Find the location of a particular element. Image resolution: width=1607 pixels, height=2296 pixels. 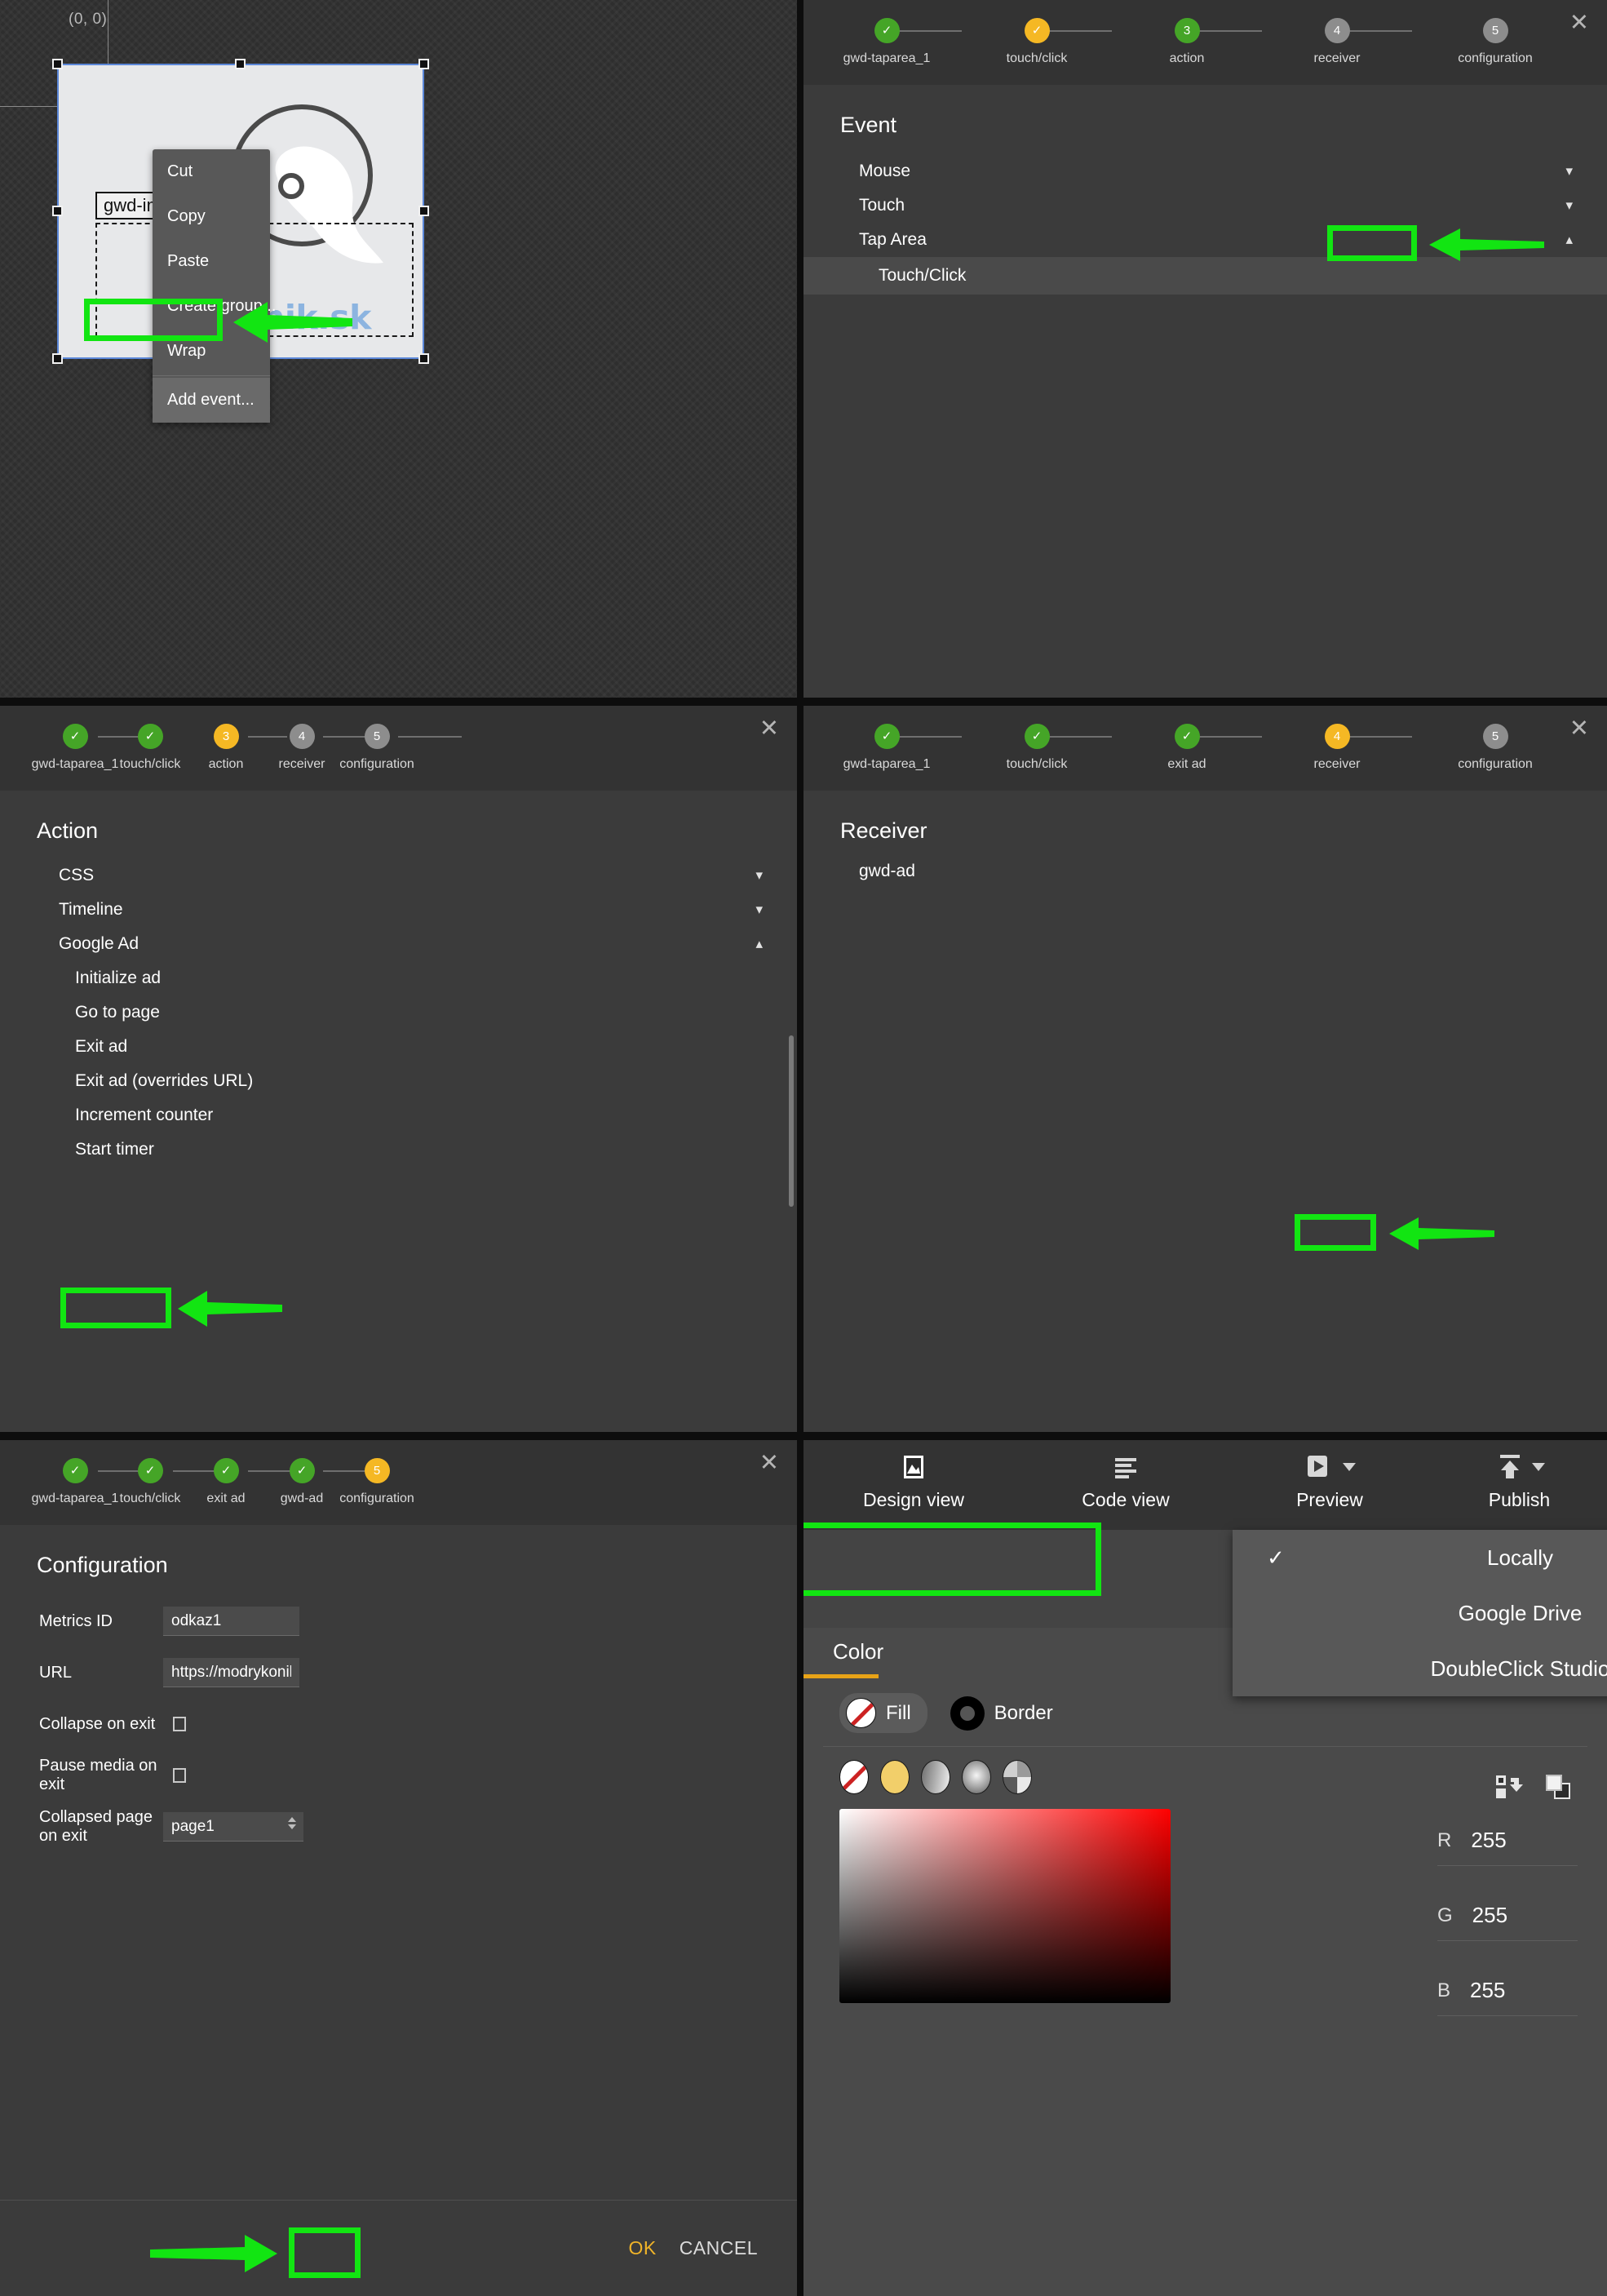

config-label-collapsed-page-on-exit: Collapsed page on exit is located at coordinates (96, 1826).